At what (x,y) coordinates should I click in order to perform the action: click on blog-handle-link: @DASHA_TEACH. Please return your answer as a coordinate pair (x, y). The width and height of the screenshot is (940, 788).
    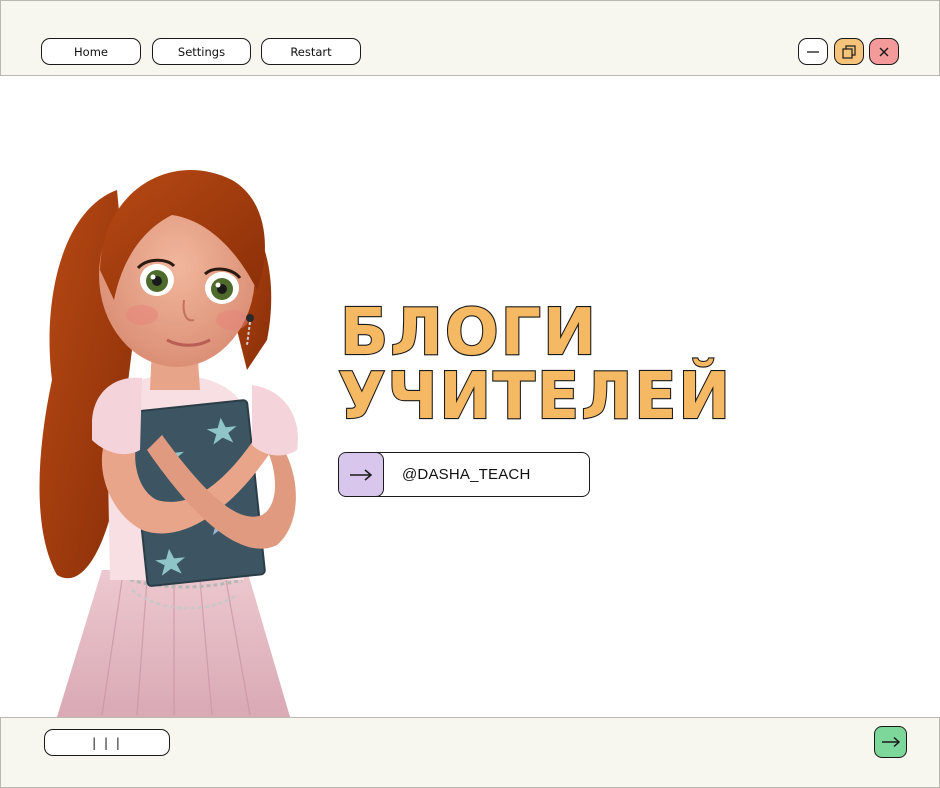
    Looking at the image, I should click on (464, 474).